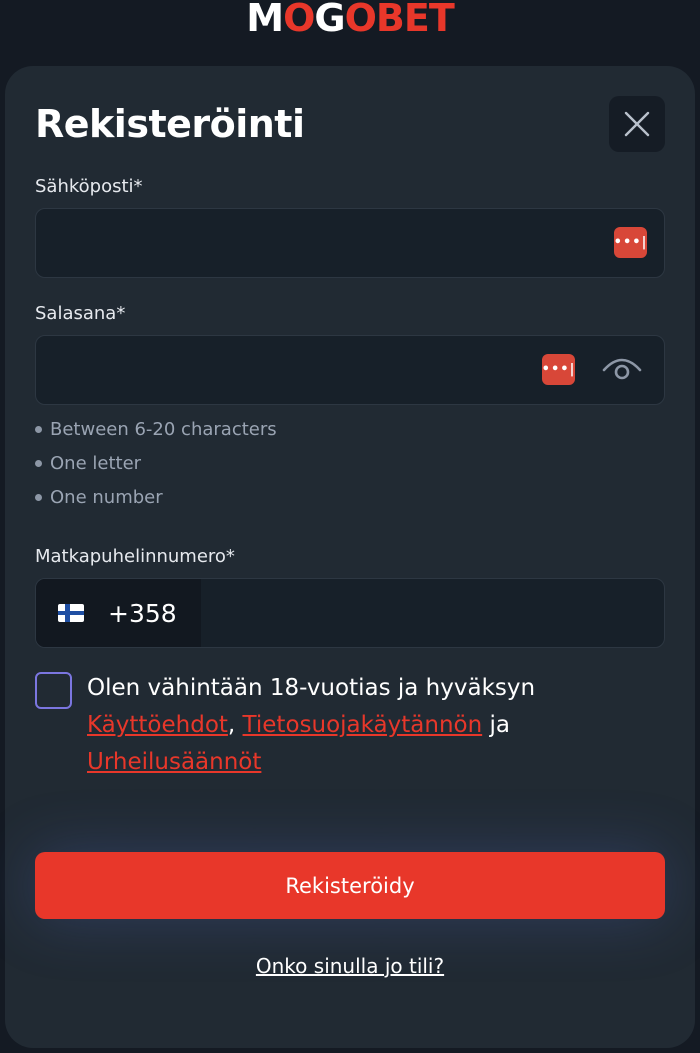 This screenshot has height=1053, width=700. I want to click on sports-rules-link: Urheilusäännöt, so click(174, 762).